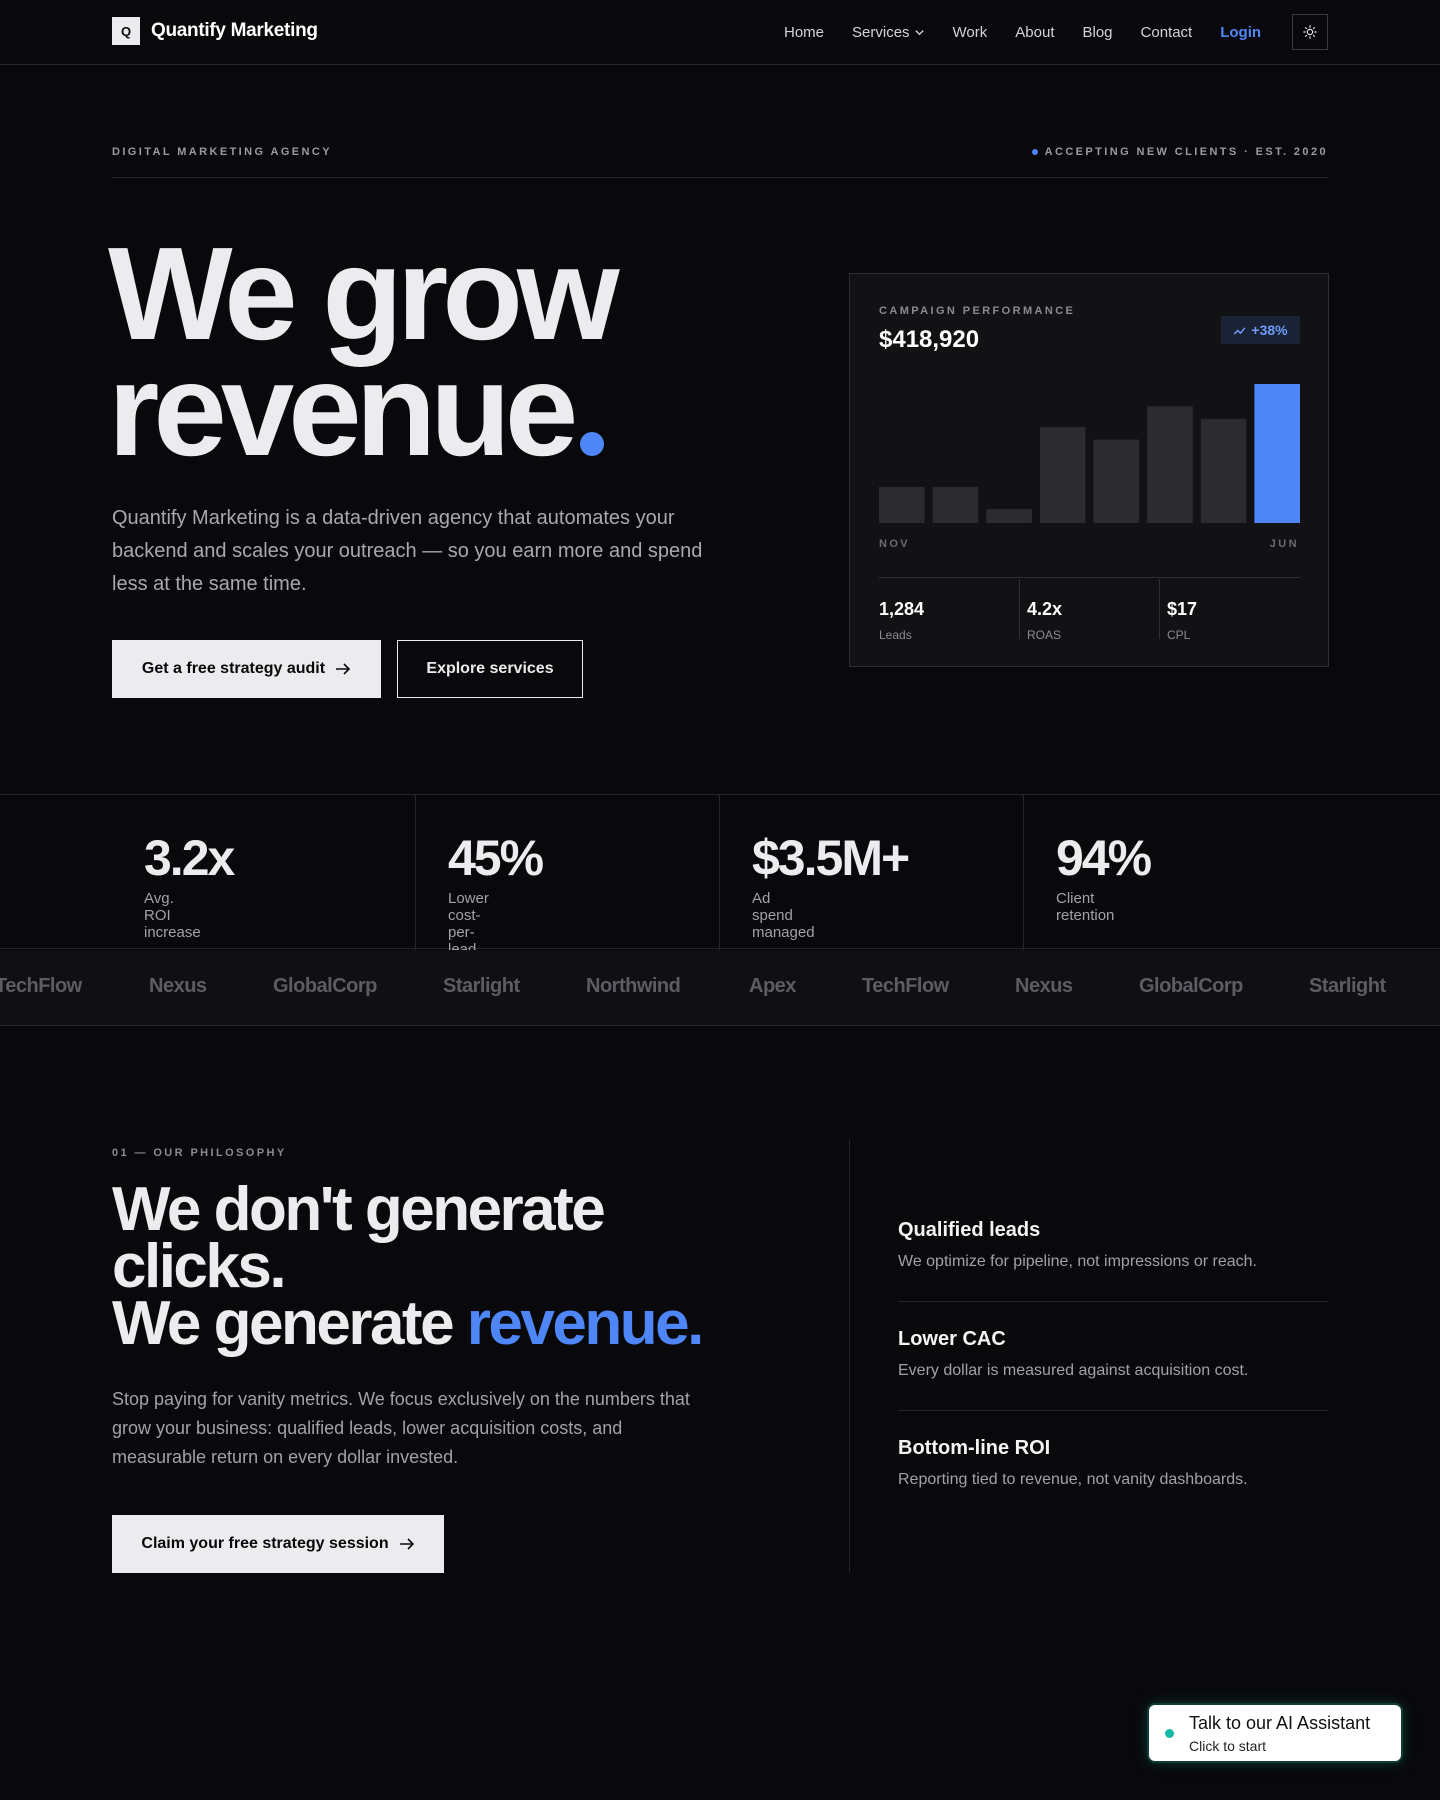 This screenshot has width=1440, height=1800. Describe the element at coordinates (1186, 152) in the screenshot. I see `availability-text: ACCEPTING NEW CLIENTS · EST. 2020` at that location.